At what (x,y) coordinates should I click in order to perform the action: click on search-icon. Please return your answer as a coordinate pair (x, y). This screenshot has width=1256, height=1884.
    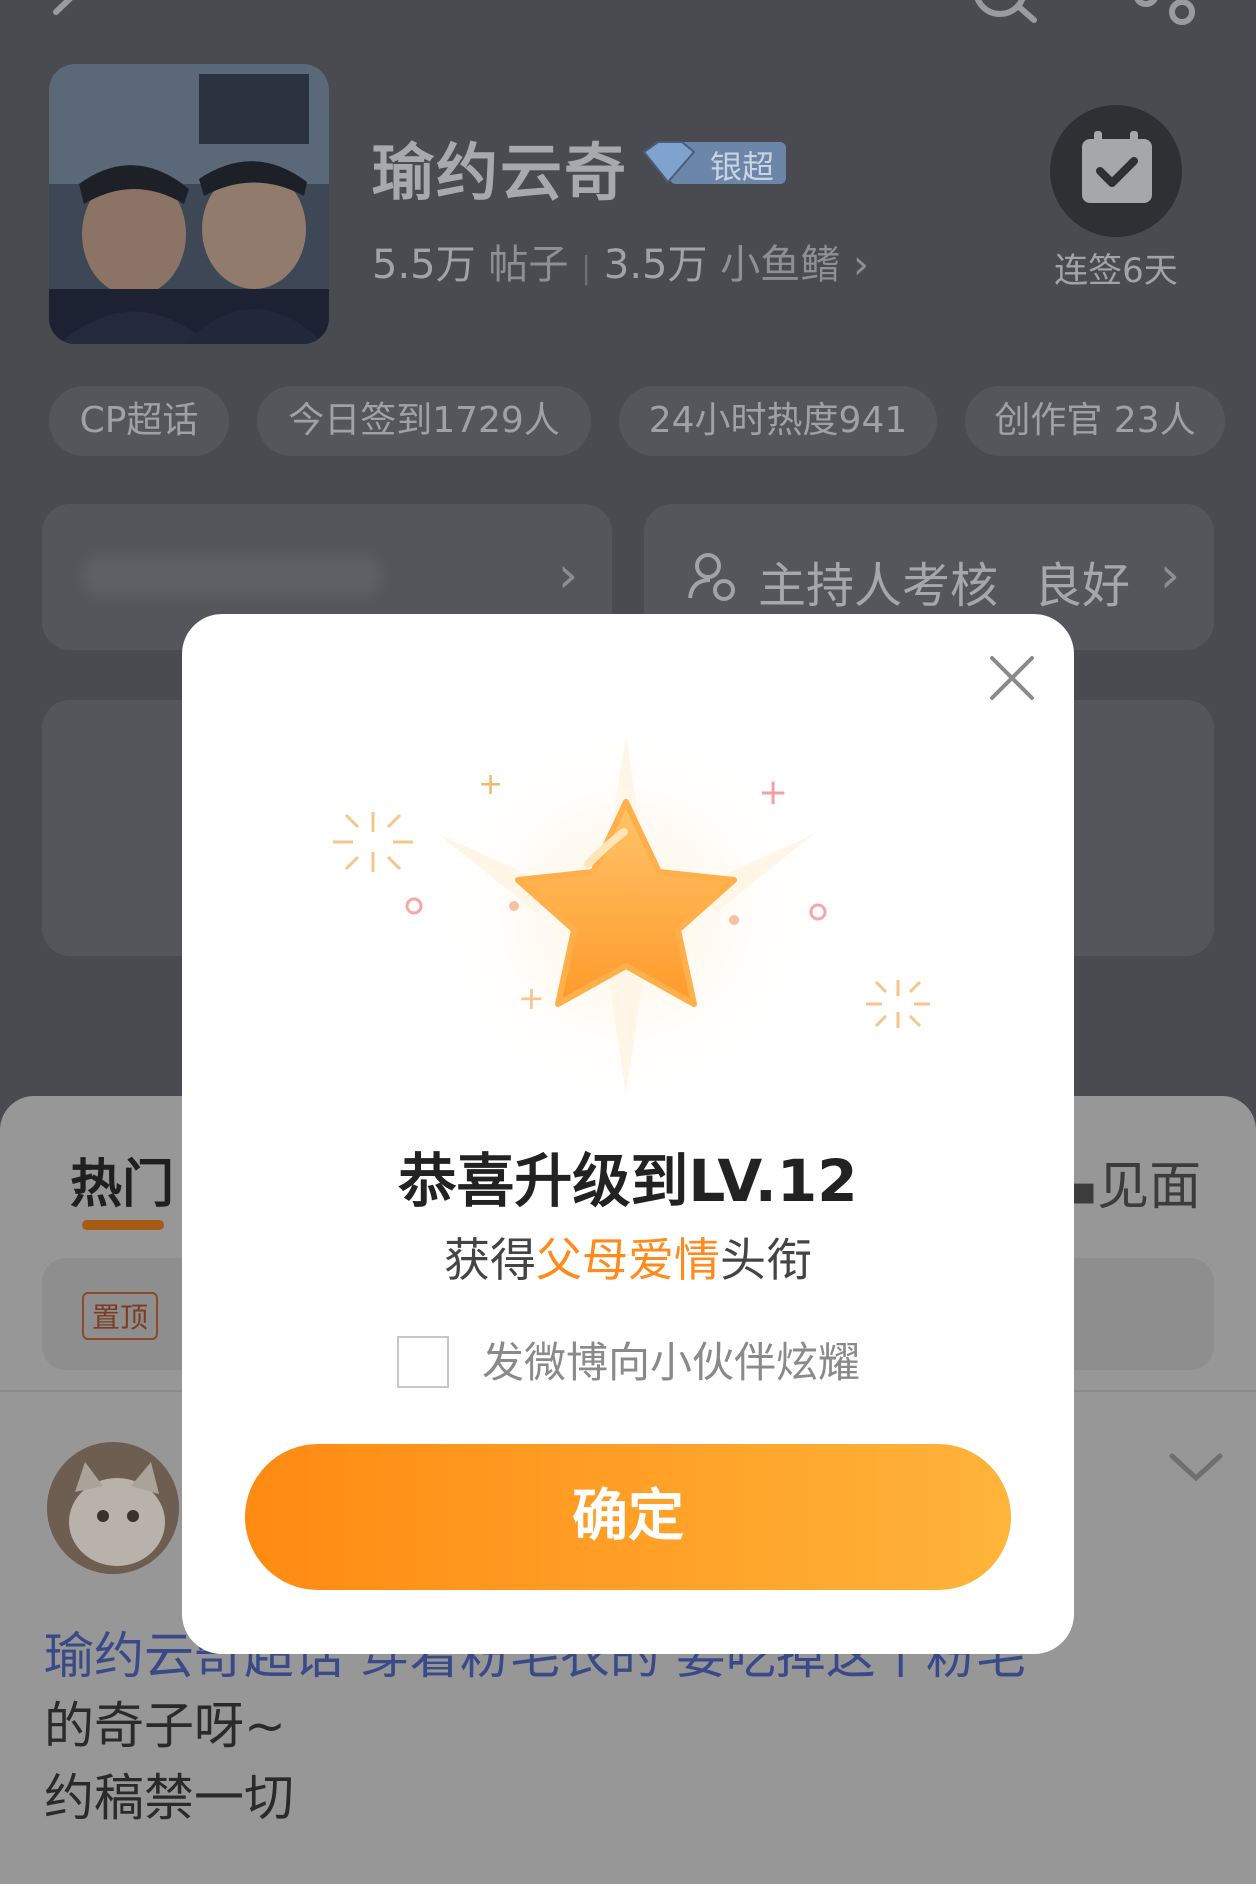
    Looking at the image, I should click on (1010, 17).